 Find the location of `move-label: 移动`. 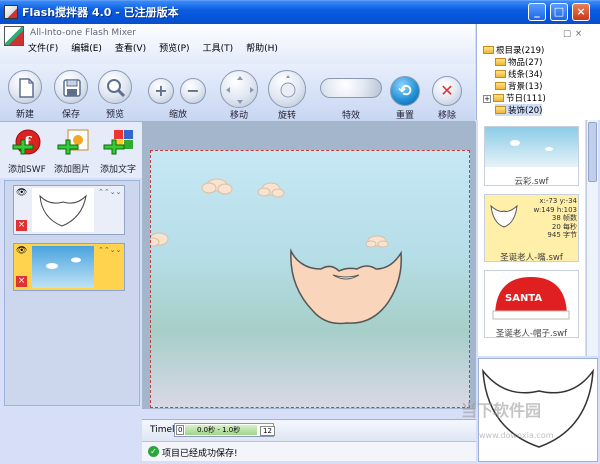

move-label: 移动 is located at coordinates (238, 116).